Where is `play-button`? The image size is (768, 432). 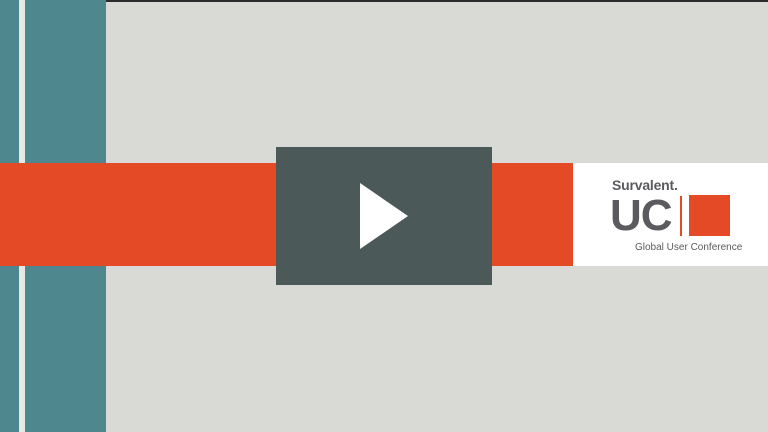
play-button is located at coordinates (384, 216).